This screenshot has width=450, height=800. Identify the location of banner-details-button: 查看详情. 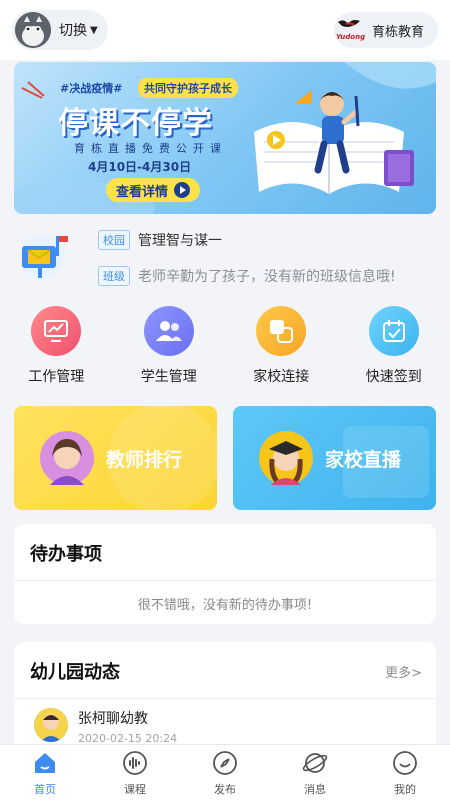
(153, 190).